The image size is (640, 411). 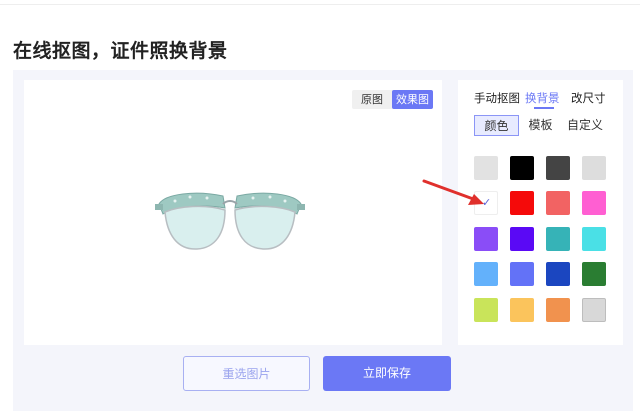 What do you see at coordinates (542, 98) in the screenshot?
I see `tab-change-background: 换背景` at bounding box center [542, 98].